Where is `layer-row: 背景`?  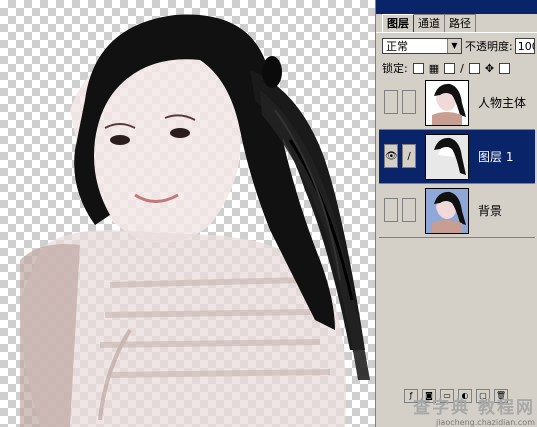 layer-row: 背景 is located at coordinates (457, 211).